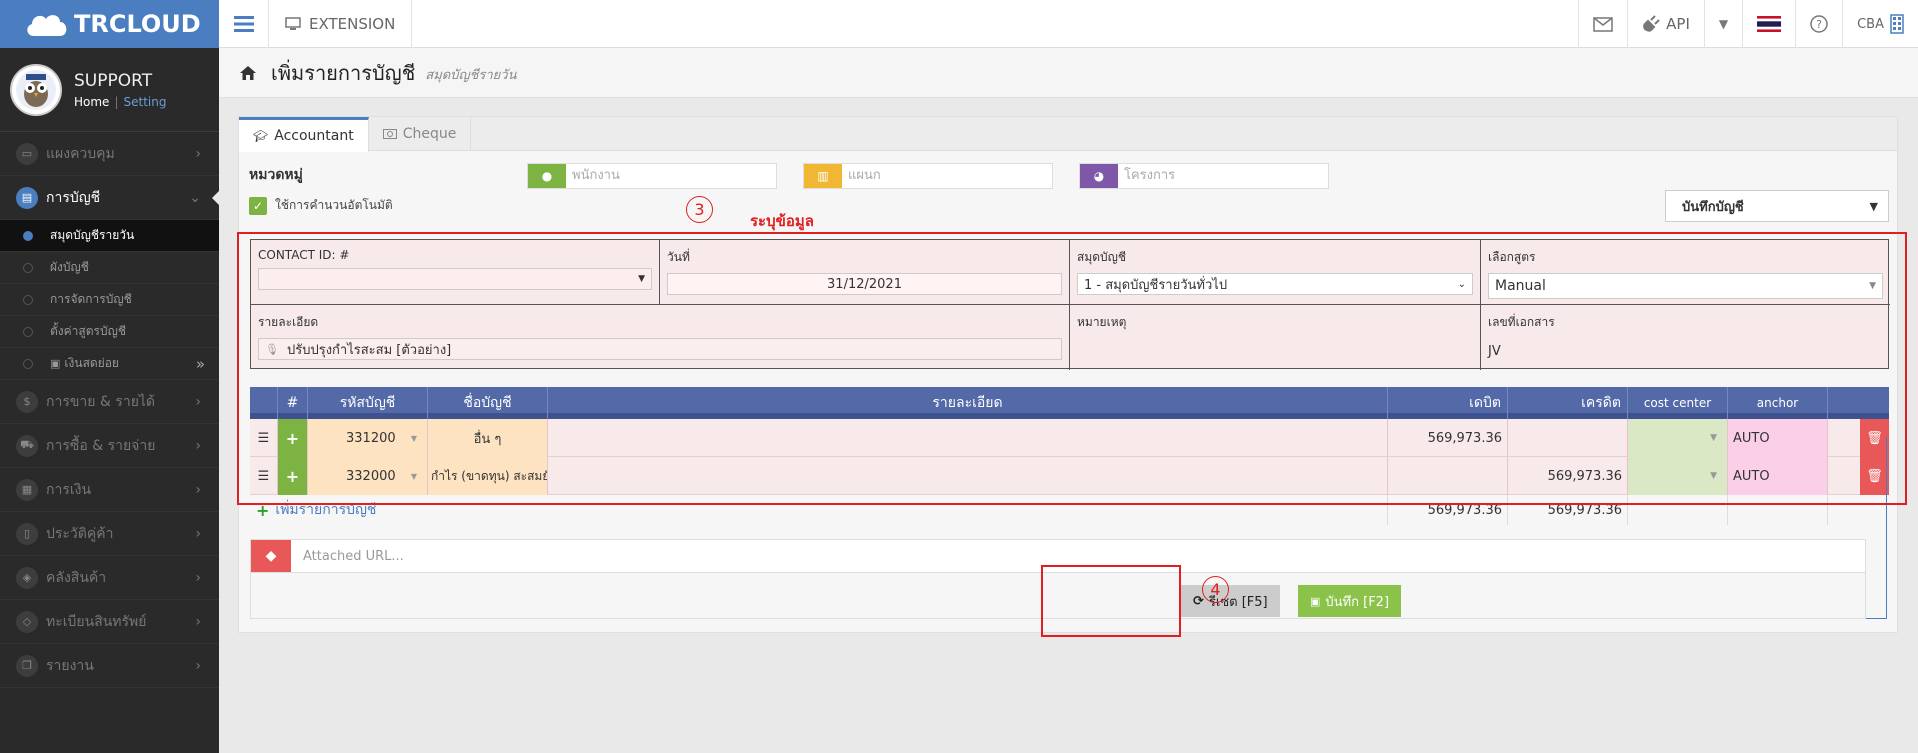 The height and width of the screenshot is (753, 1918). Describe the element at coordinates (55, 363) in the screenshot. I see `id-card-icon: ▣` at that location.